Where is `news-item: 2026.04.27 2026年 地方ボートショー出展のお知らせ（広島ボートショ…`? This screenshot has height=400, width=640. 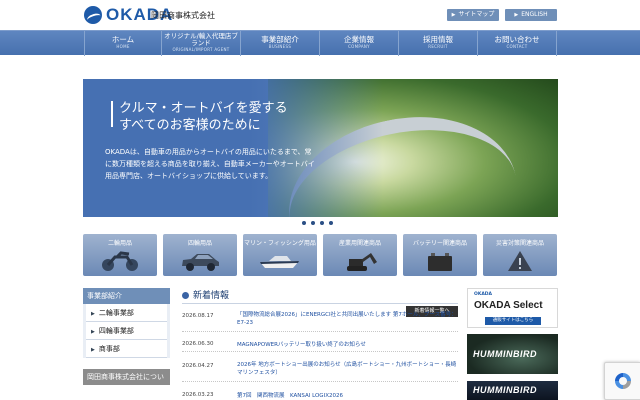 news-item: 2026.04.27 2026年 地方ボートショー出展のお知らせ（広島ボートショ… is located at coordinates (320, 370).